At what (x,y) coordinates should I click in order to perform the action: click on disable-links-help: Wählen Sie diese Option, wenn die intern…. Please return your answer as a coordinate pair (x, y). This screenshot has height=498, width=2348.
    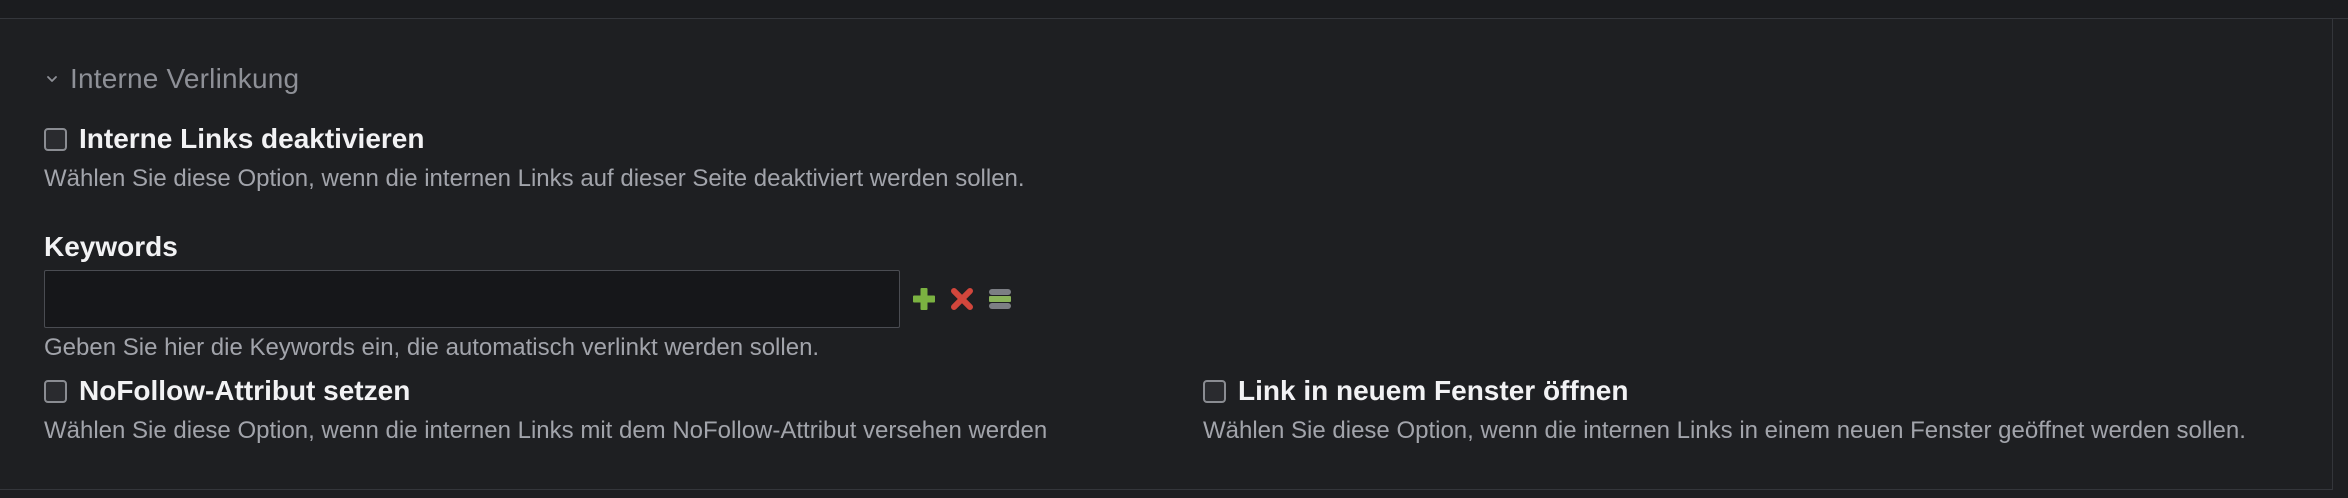
    Looking at the image, I should click on (534, 178).